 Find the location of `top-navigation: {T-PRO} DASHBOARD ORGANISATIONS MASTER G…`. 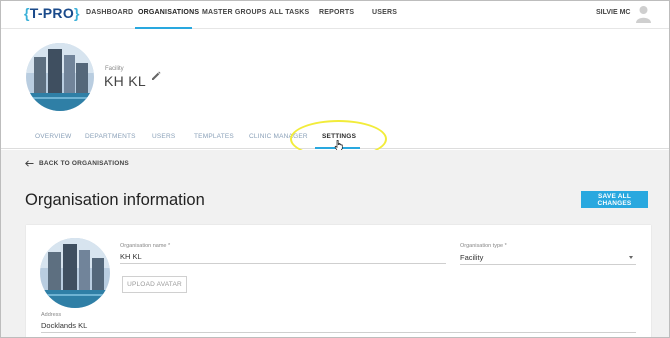

top-navigation: {T-PRO} DASHBOARD ORGANISATIONS MASTER G… is located at coordinates (335, 15).